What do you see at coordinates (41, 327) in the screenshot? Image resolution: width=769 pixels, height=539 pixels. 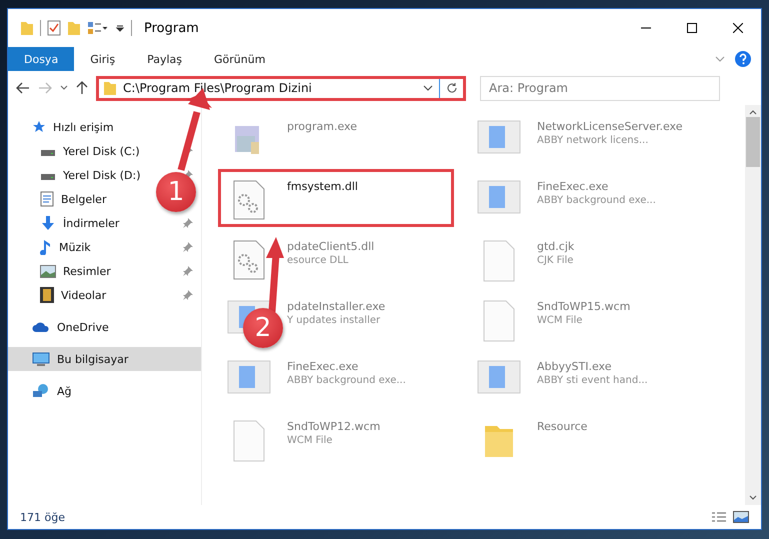 I see `cloud-icon` at bounding box center [41, 327].